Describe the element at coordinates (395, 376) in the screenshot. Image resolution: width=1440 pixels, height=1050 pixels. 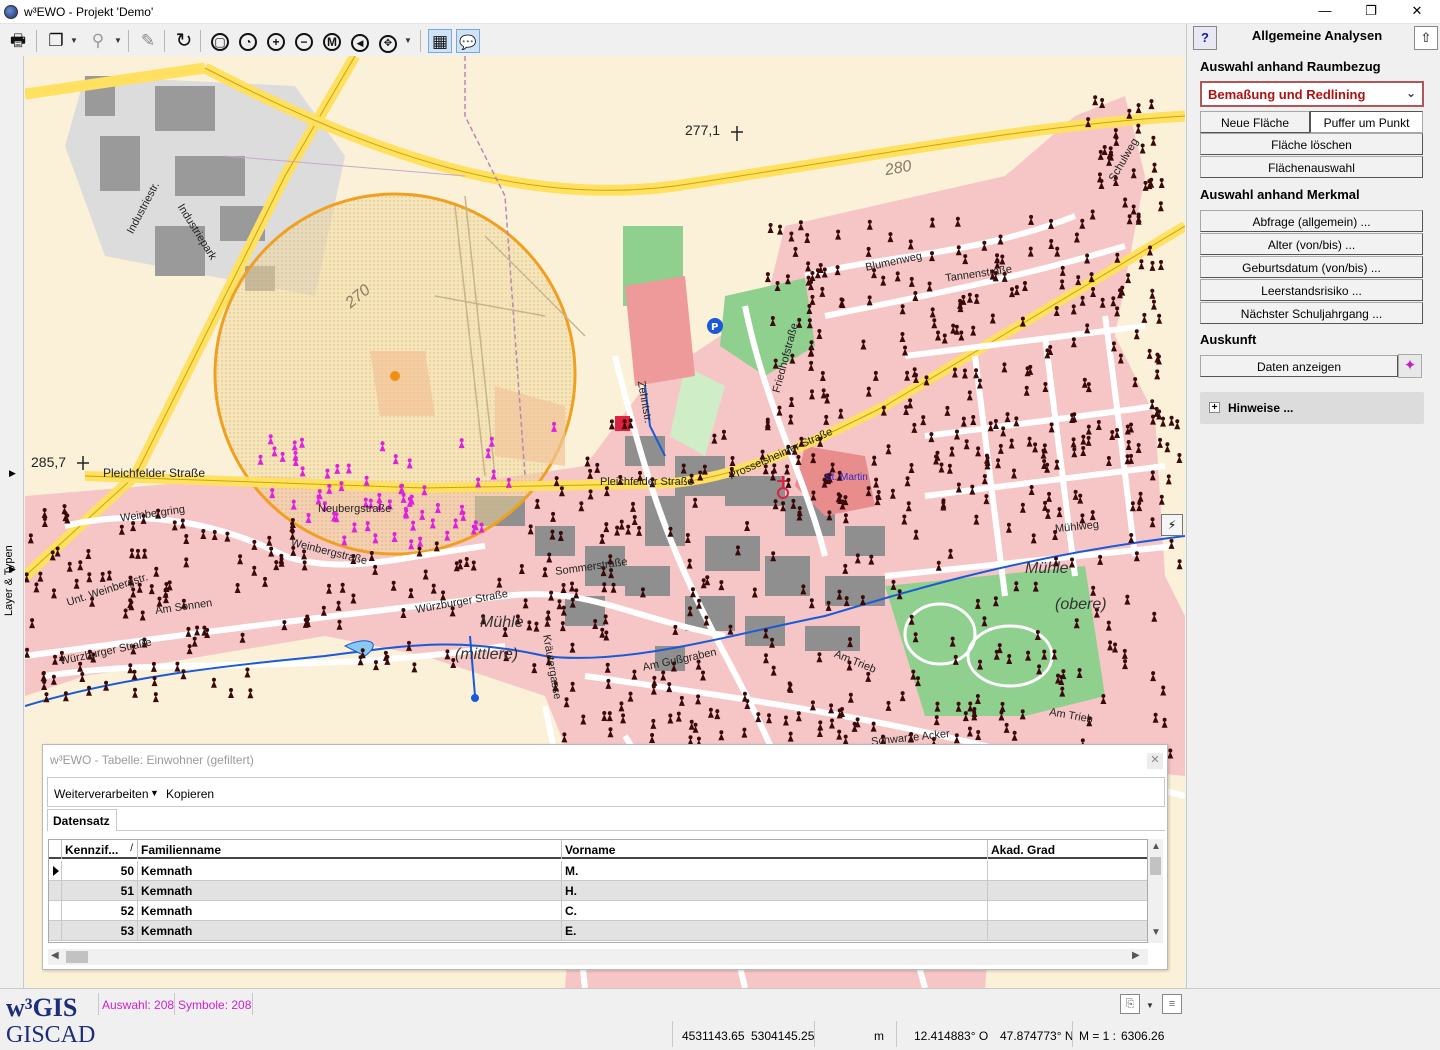
I see `buffer-center-point` at that location.